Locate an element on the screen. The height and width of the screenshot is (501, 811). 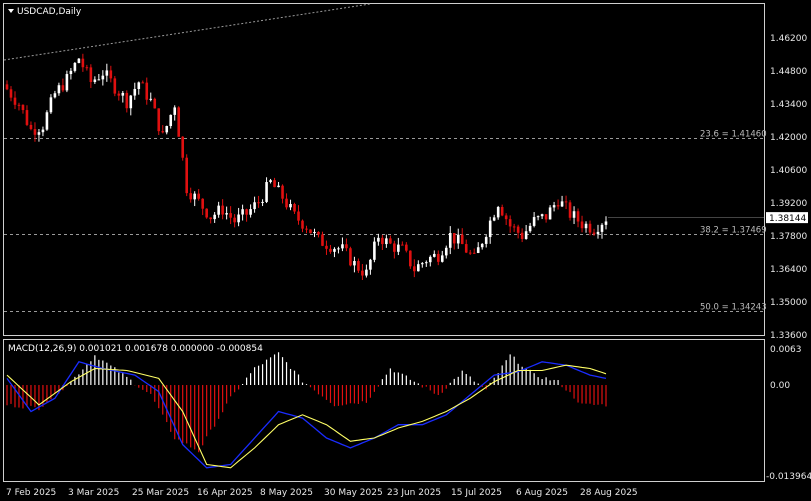
date-tick: 15 Jul 2025 is located at coordinates (476, 493).